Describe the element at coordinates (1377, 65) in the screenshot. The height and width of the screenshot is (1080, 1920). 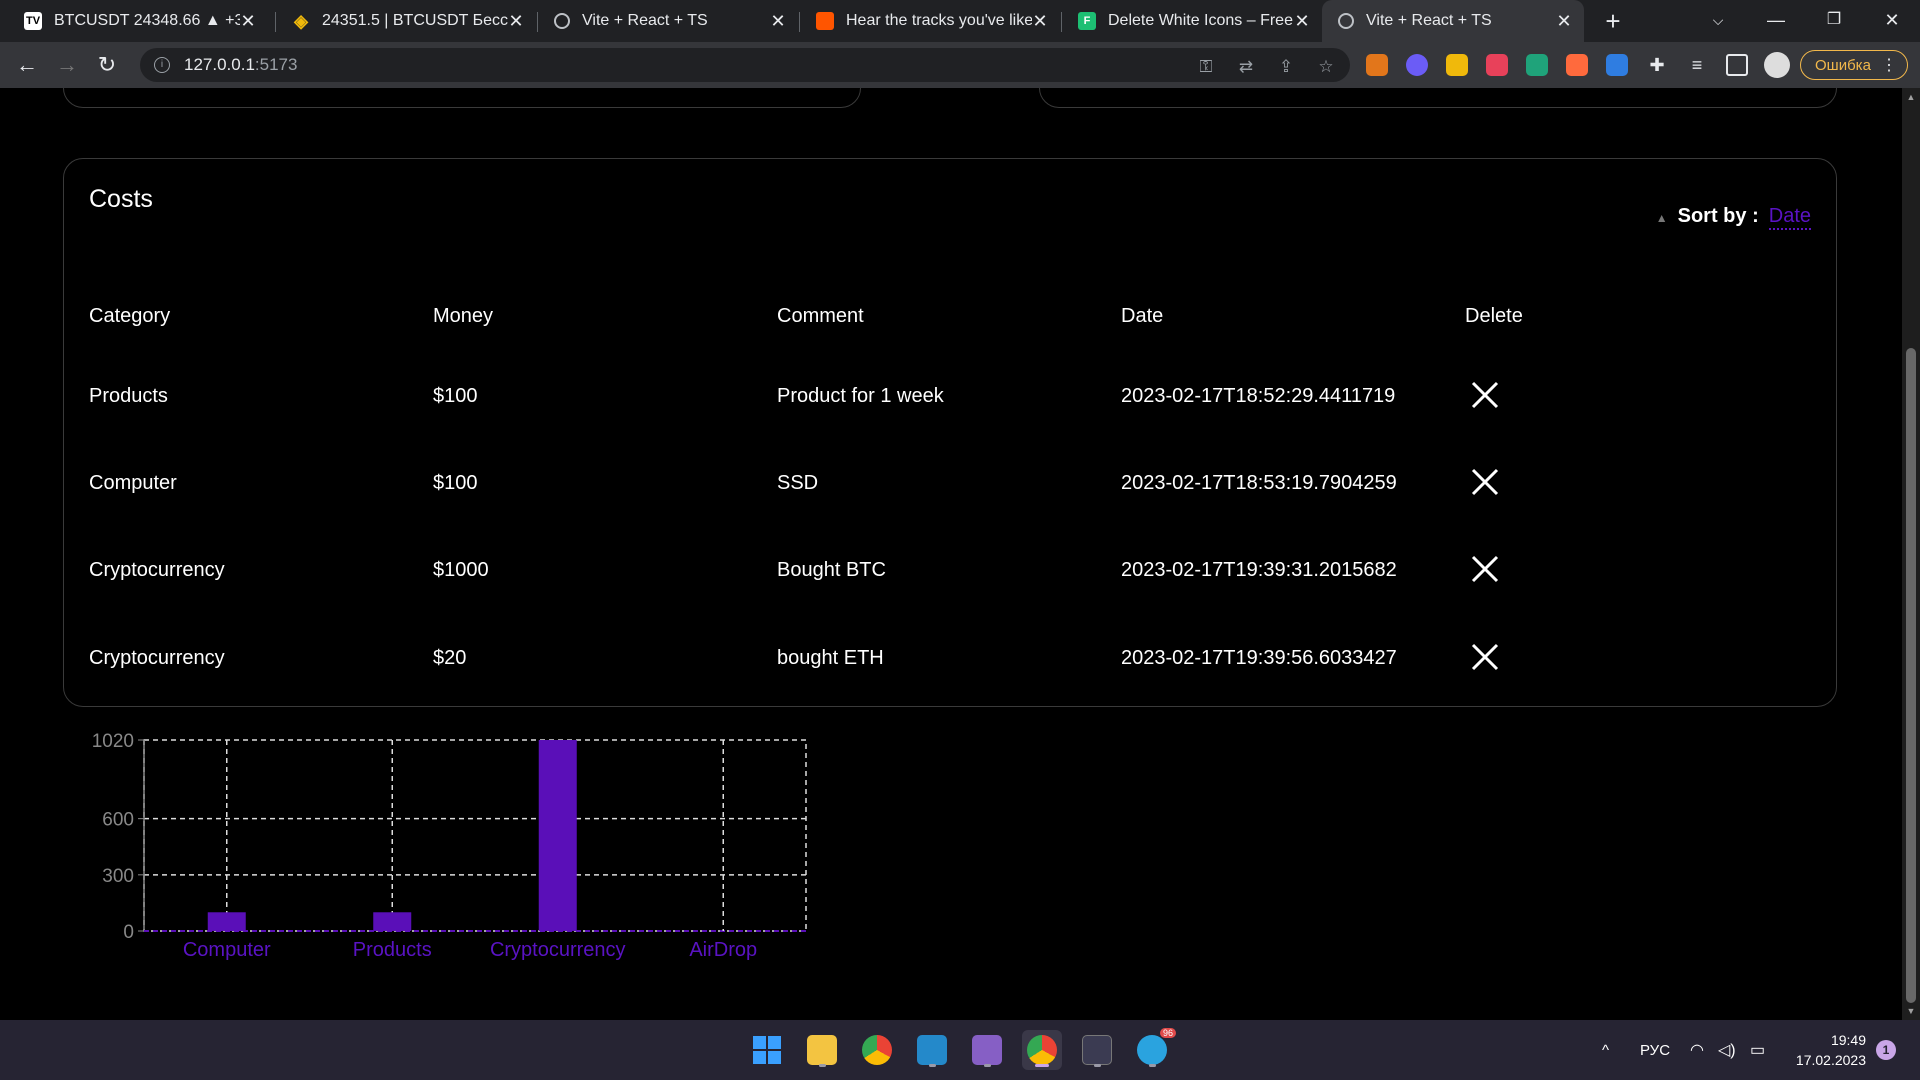
I see `metamask-extension-icon` at that location.